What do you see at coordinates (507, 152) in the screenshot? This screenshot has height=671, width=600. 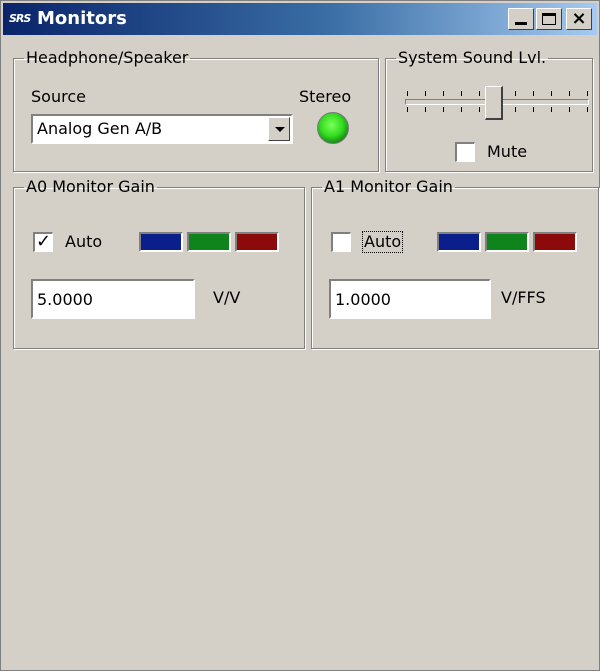 I see `mute-label: Mute` at bounding box center [507, 152].